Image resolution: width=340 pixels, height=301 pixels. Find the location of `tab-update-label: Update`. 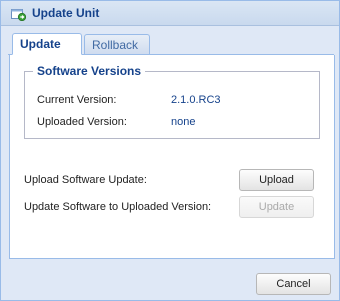

tab-update-label: Update is located at coordinates (40, 44).